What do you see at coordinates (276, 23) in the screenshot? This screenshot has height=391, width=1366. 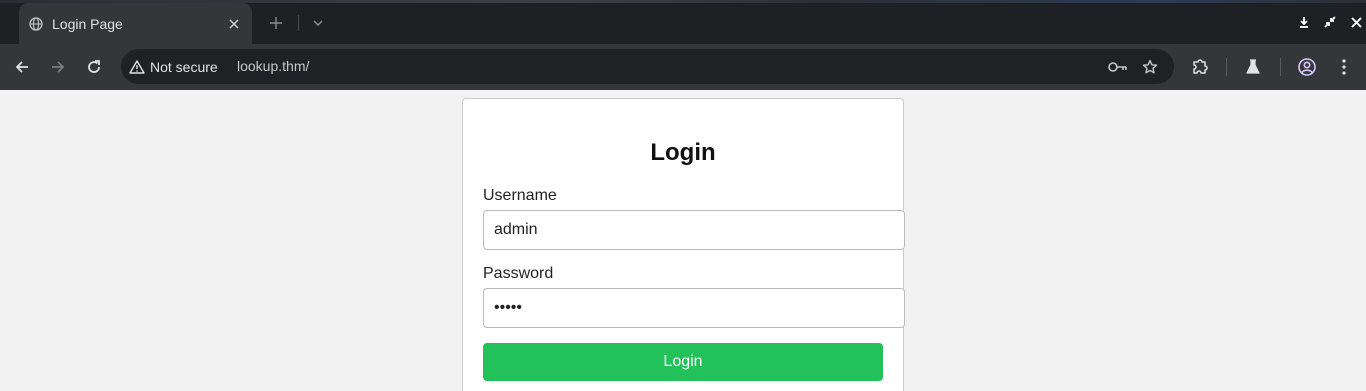 I see `new-tab-icon` at bounding box center [276, 23].